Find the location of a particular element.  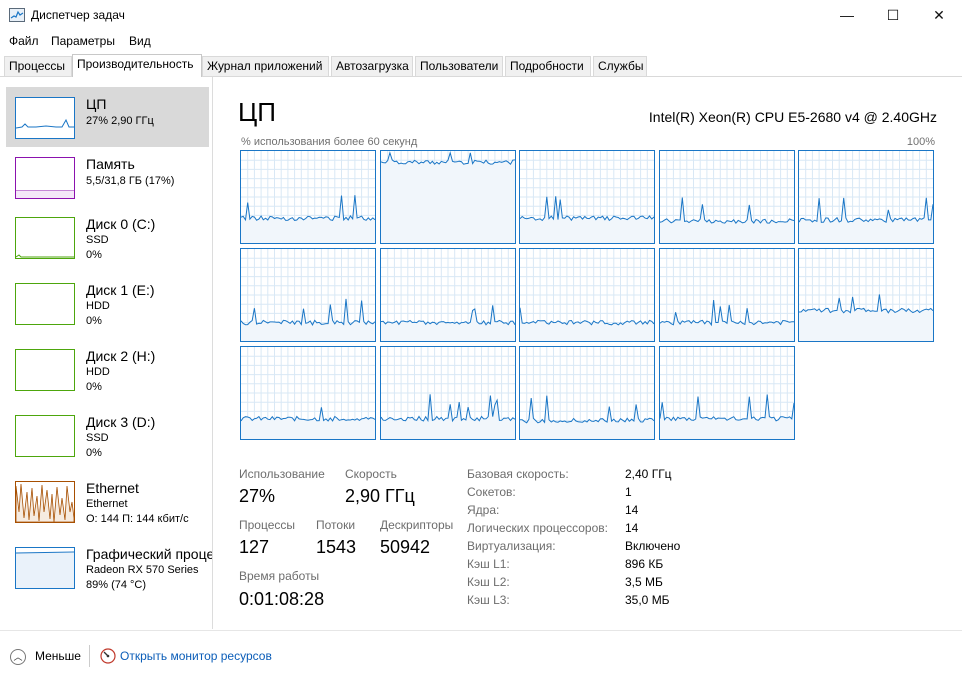

fewer-details-link: Меньше is located at coordinates (58, 656).